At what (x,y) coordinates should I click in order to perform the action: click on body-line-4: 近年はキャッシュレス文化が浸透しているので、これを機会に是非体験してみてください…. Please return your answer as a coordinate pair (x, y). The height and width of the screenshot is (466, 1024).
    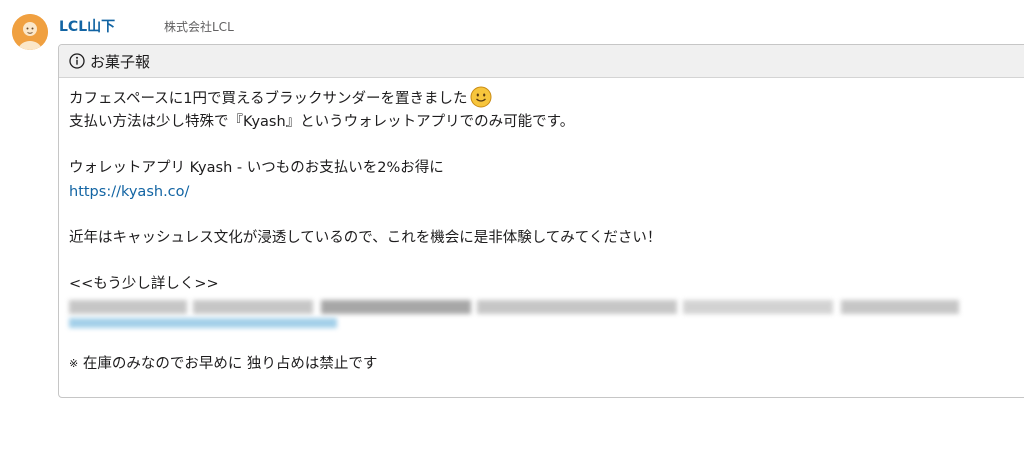
    Looking at the image, I should click on (365, 238).